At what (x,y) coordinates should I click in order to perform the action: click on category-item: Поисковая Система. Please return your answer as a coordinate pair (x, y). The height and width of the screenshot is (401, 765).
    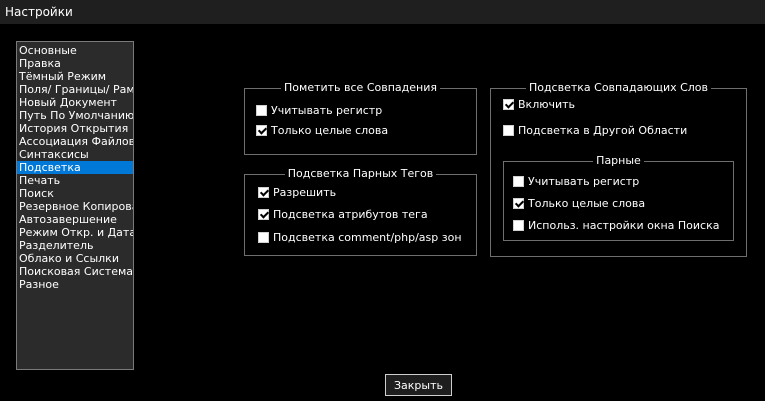
    Looking at the image, I should click on (75, 271).